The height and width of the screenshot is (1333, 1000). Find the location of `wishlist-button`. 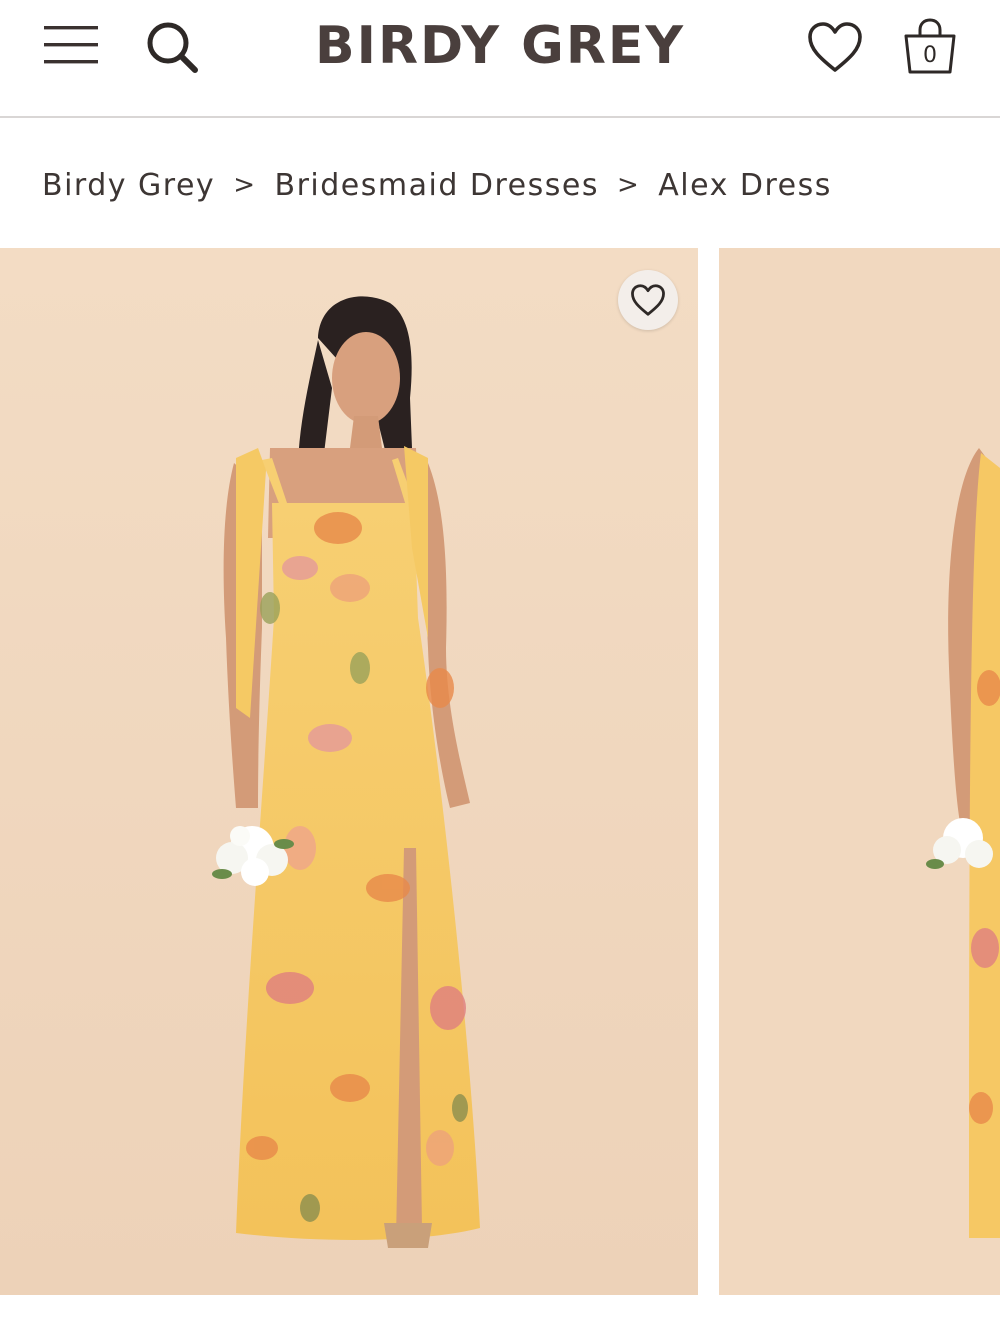

wishlist-button is located at coordinates (835, 47).